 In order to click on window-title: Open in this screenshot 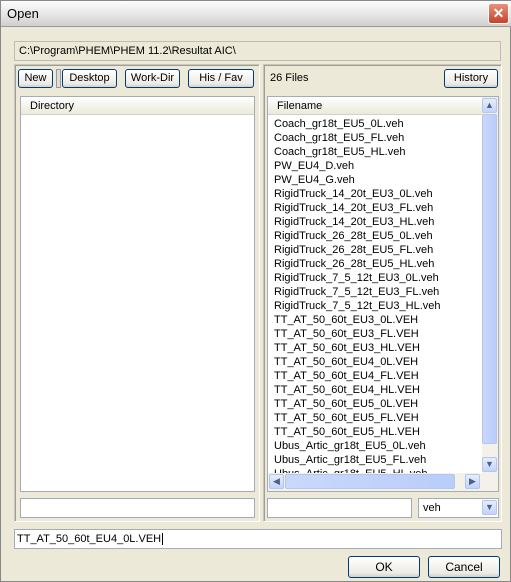, I will do `click(23, 13)`.